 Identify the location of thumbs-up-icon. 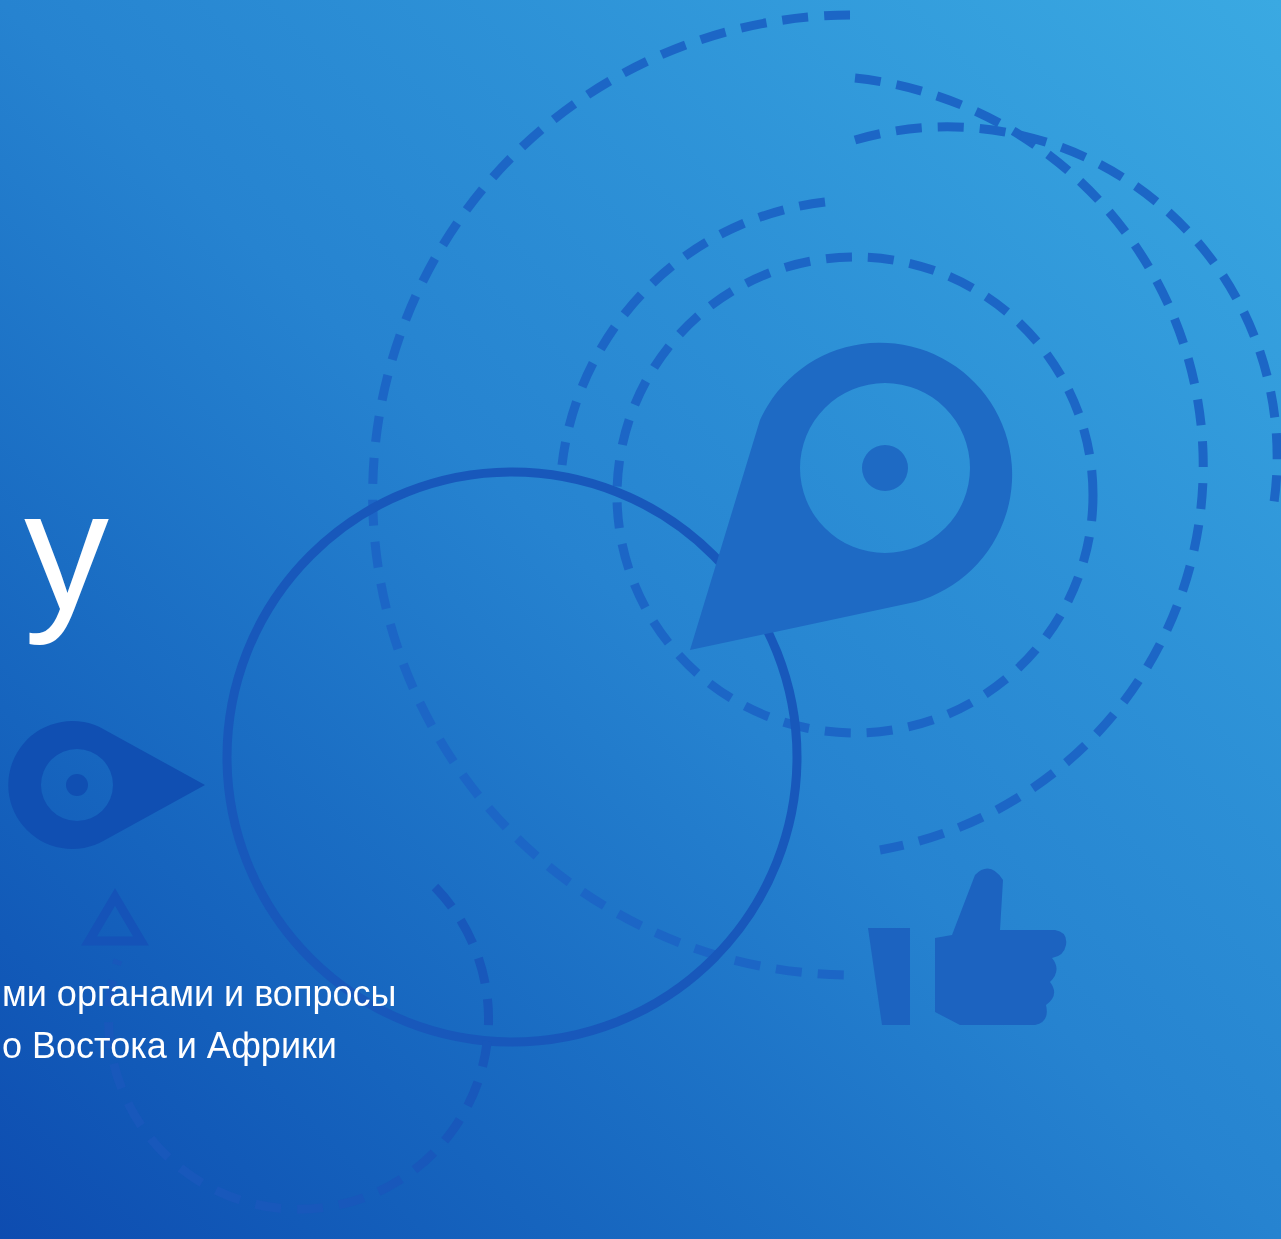
(967, 946).